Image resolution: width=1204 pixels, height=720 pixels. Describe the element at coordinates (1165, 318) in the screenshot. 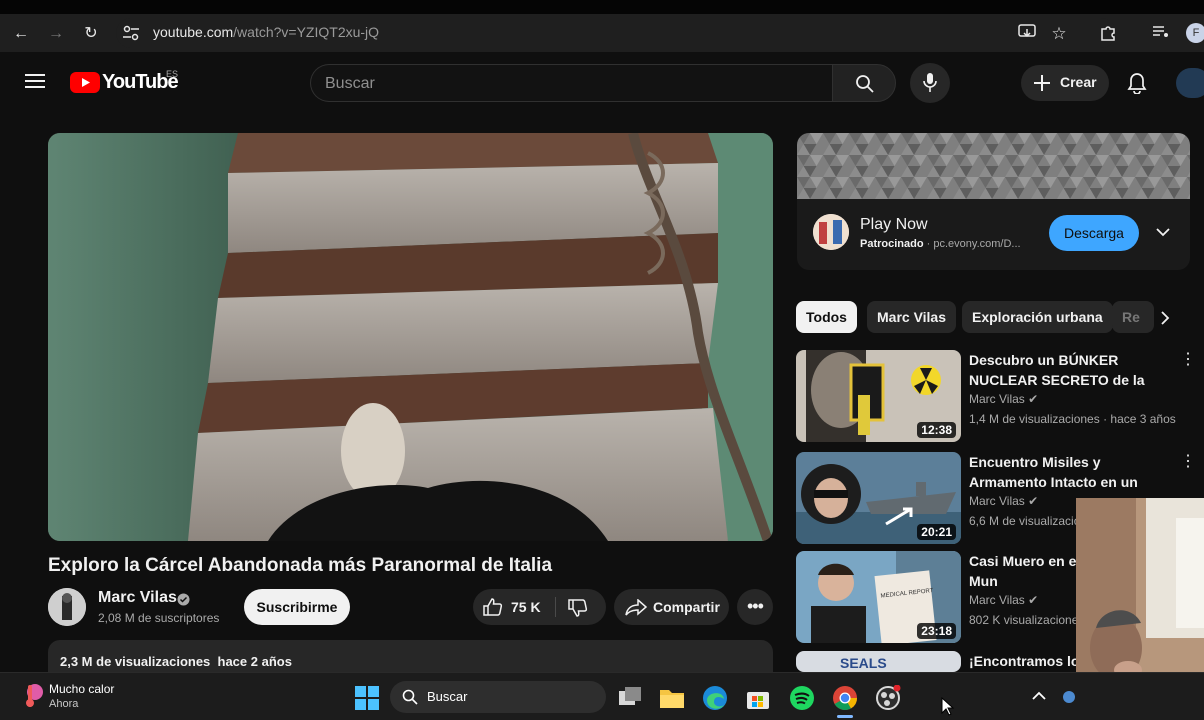

I see `chevron-right-icon` at that location.